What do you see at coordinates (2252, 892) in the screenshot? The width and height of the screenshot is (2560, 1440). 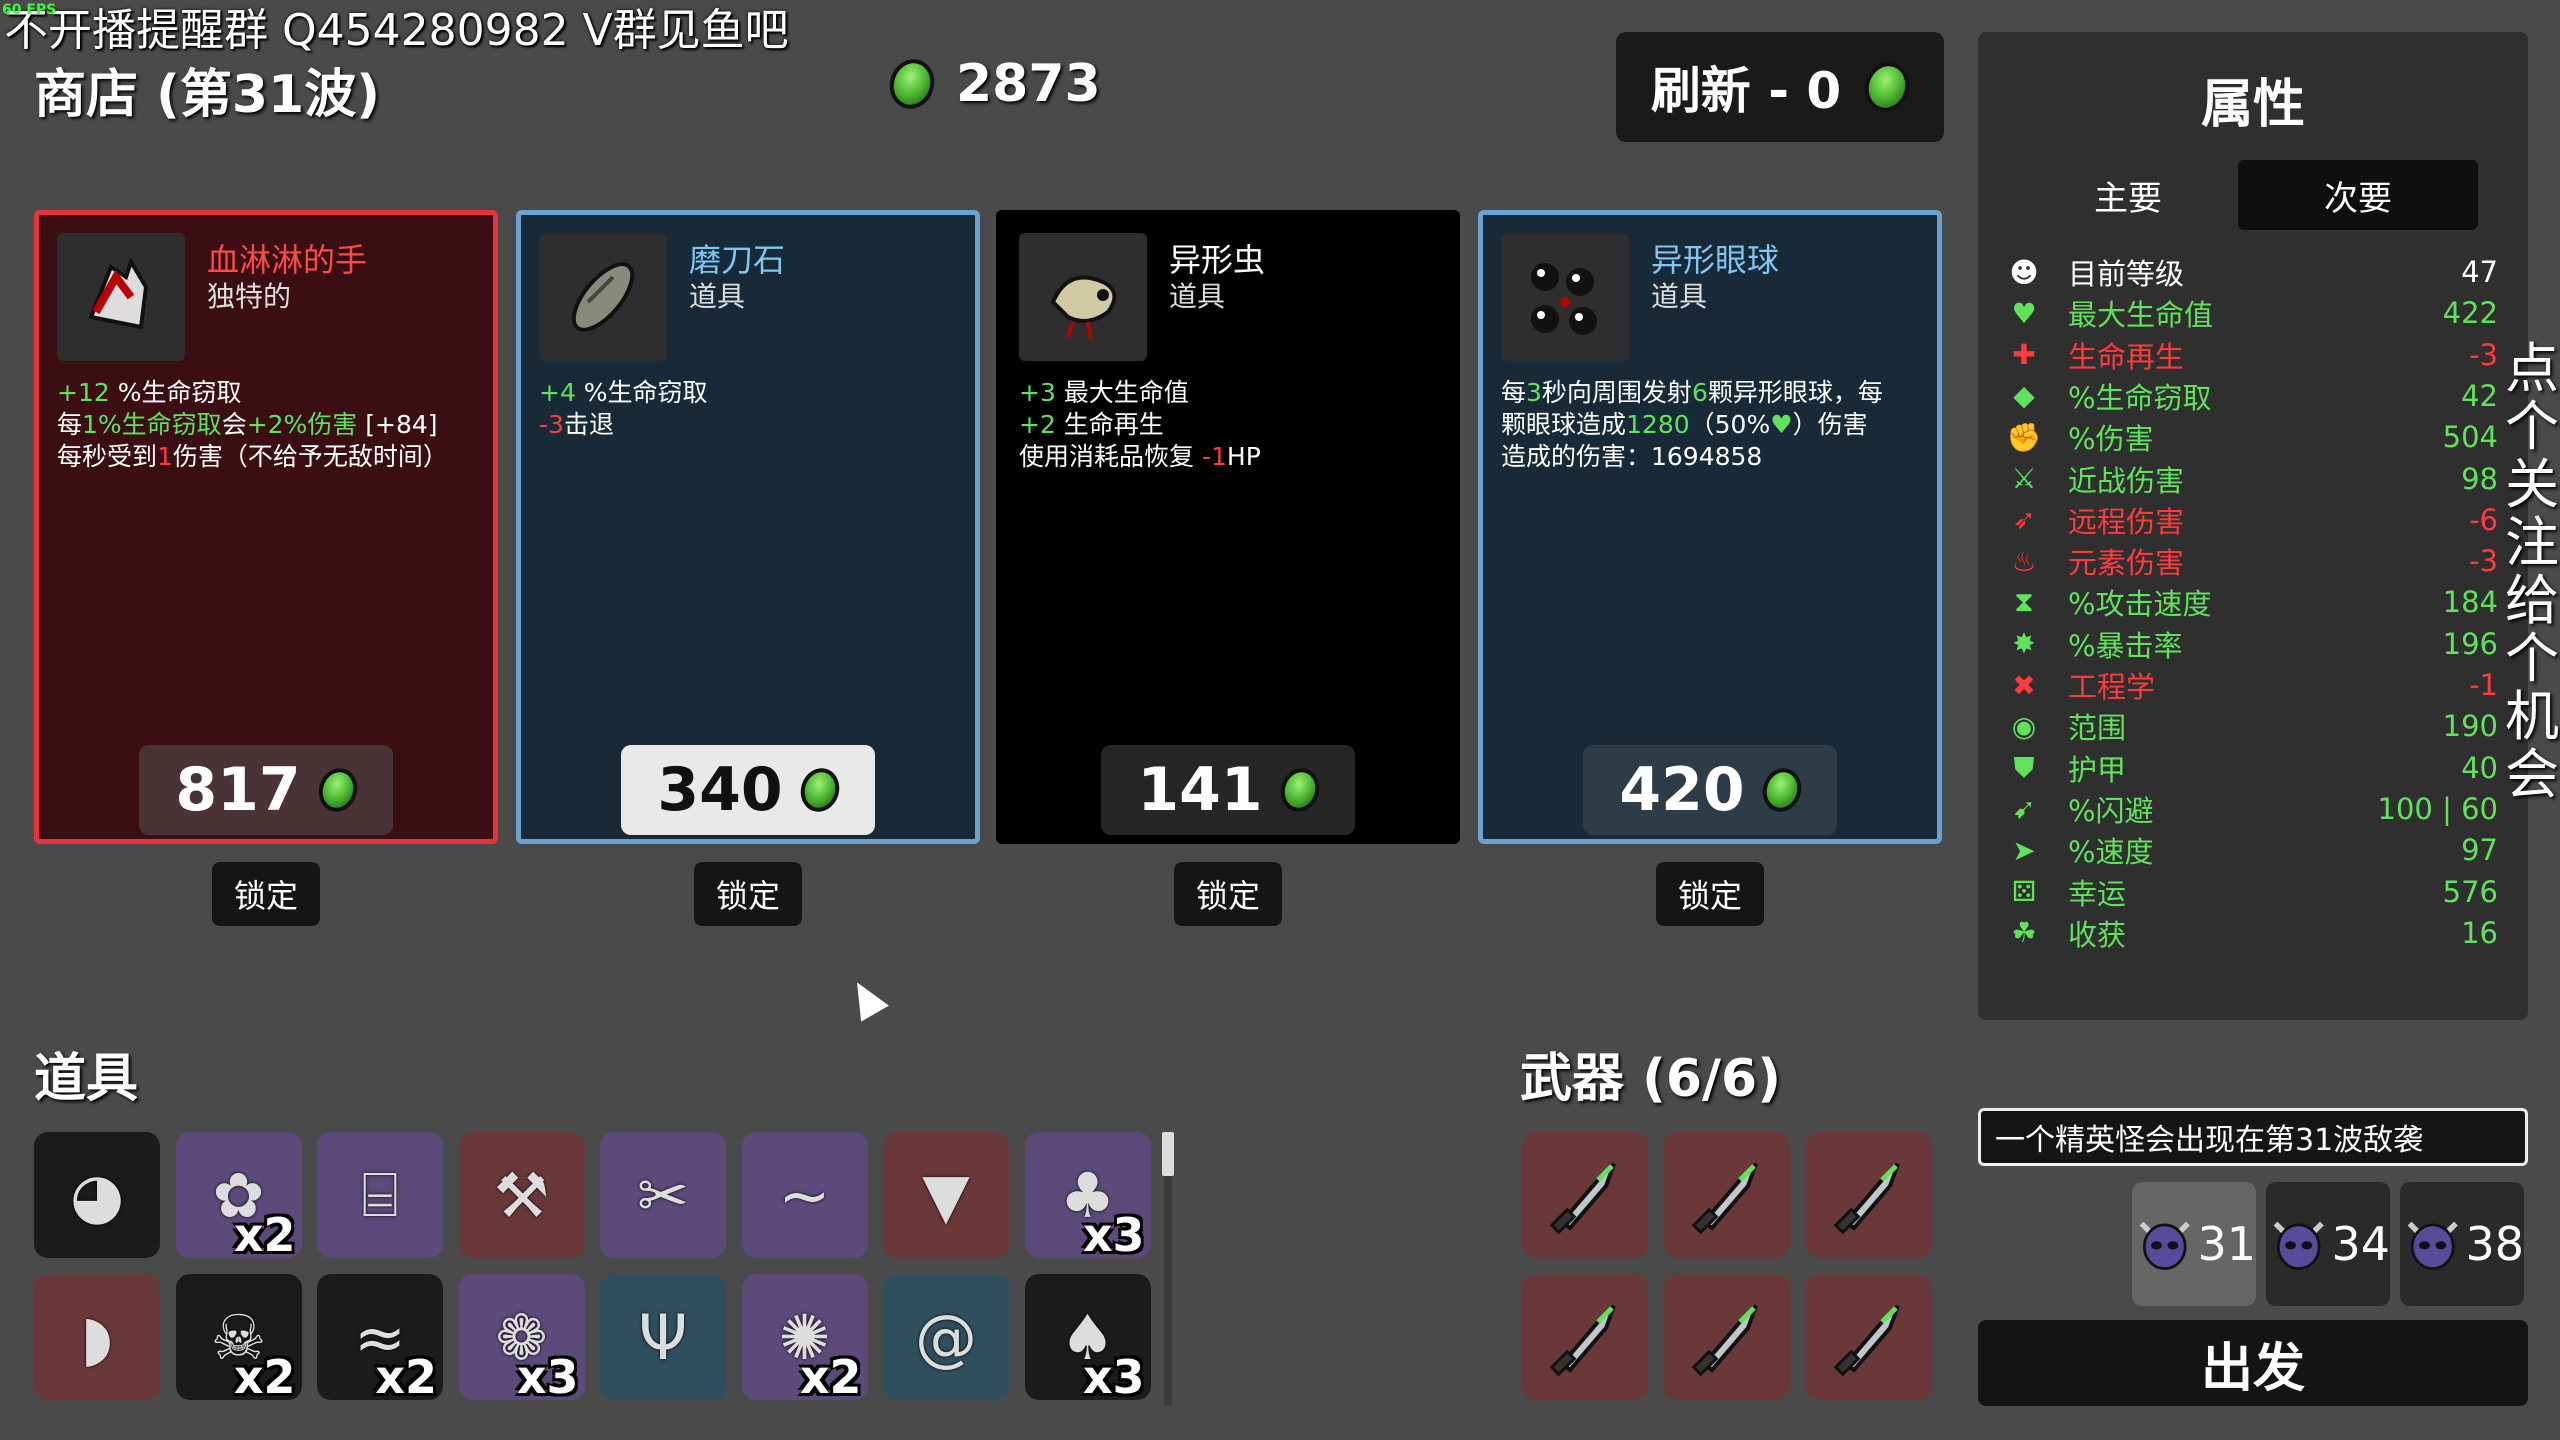 I see `stat-row: ⚄ 幸运 576` at bounding box center [2252, 892].